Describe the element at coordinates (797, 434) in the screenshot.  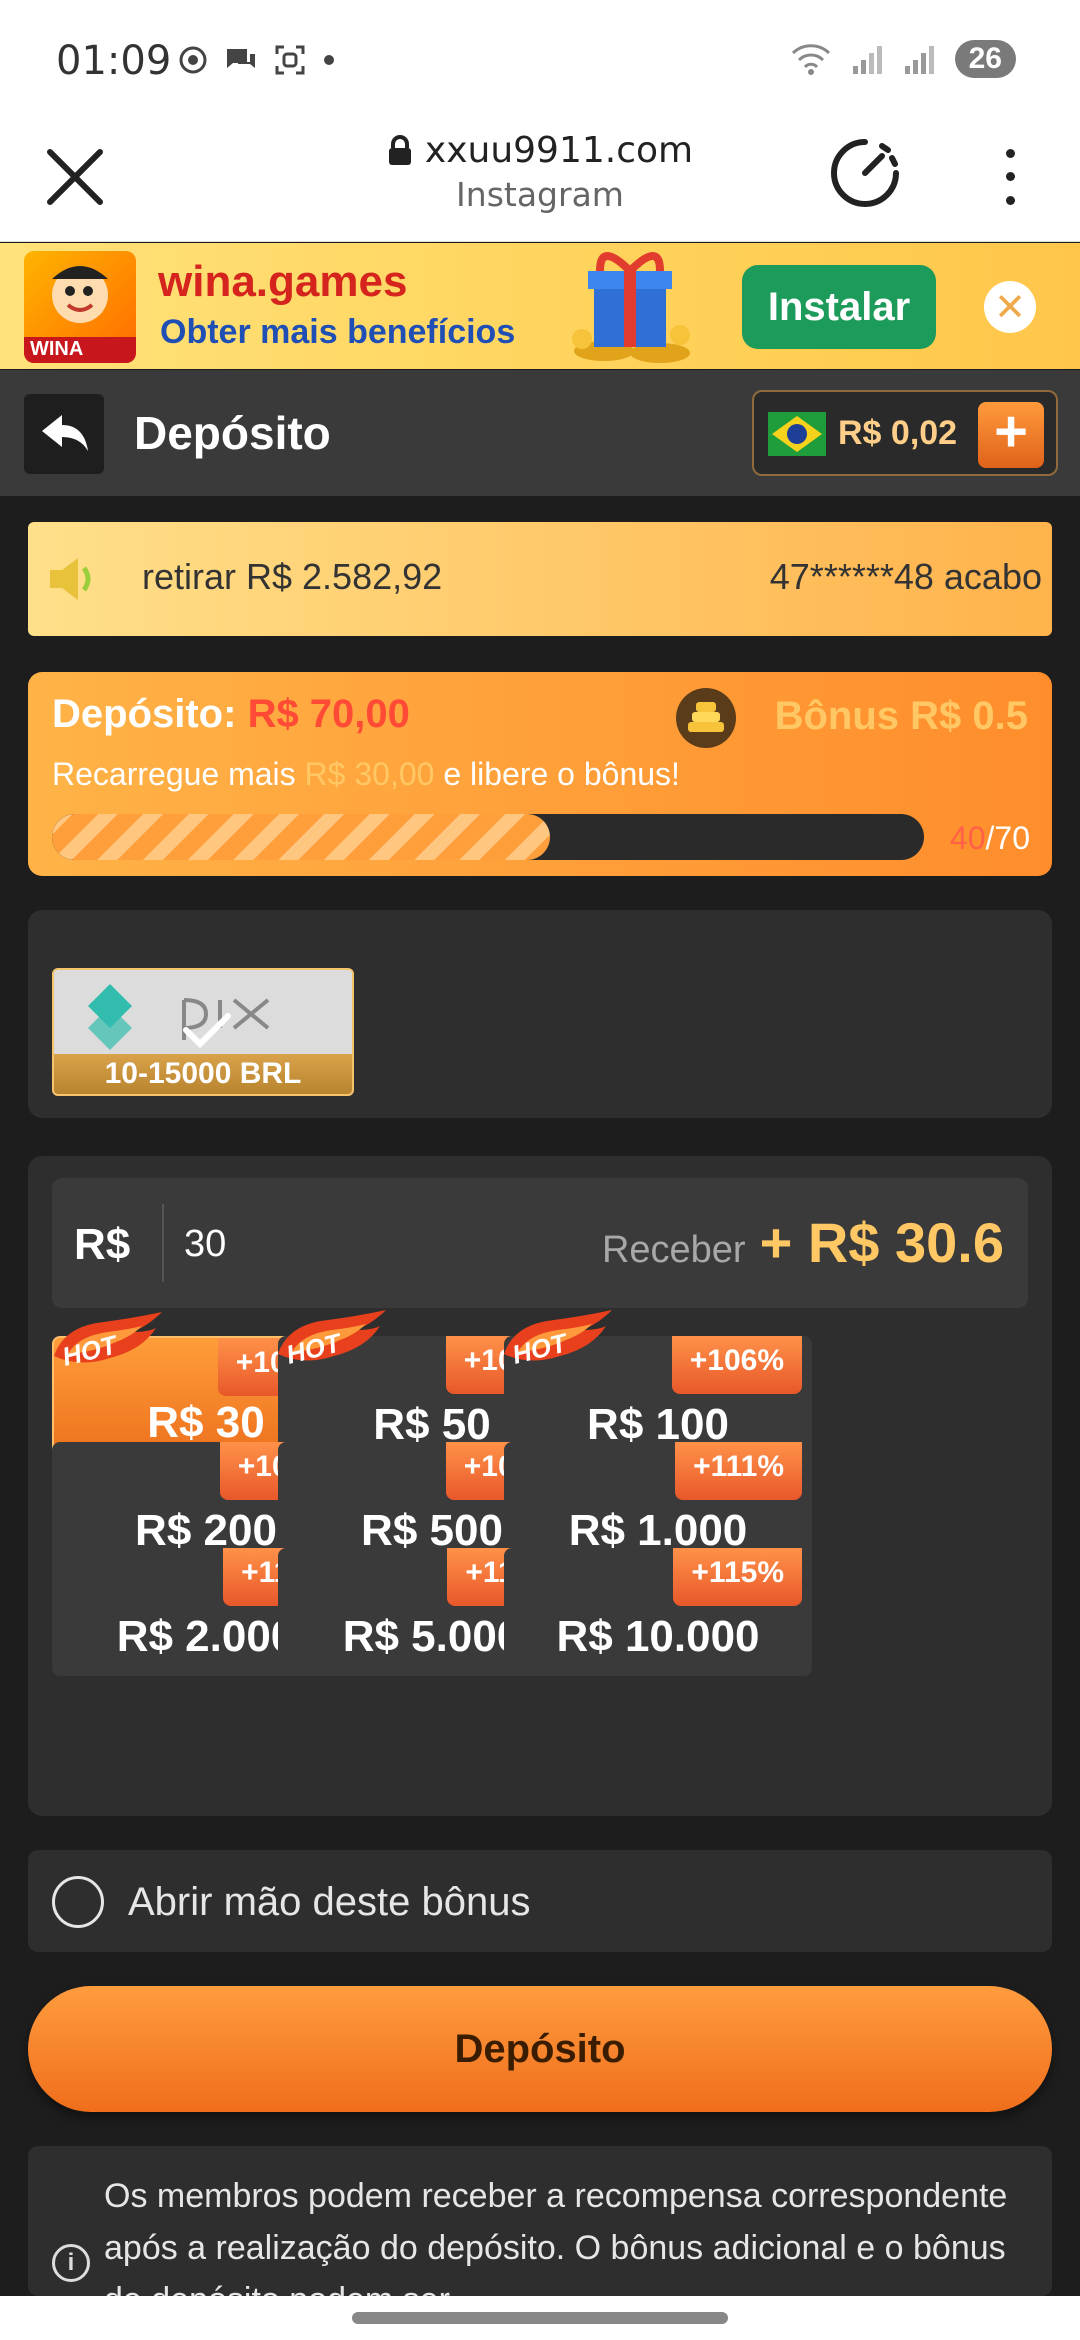
I see `brazil-flag-icon` at that location.